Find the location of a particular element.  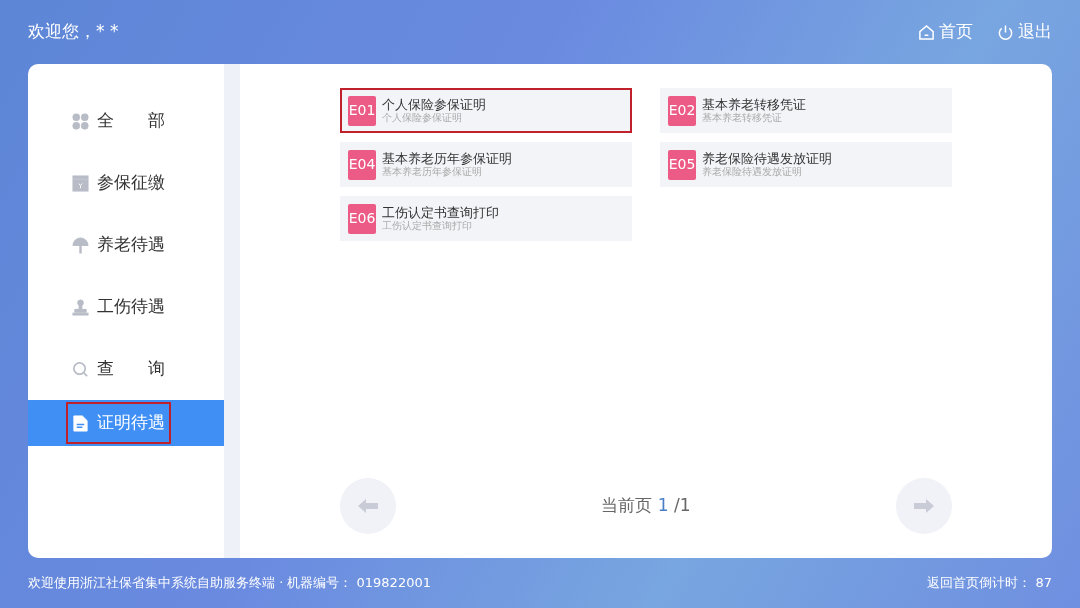

service-code: E01 is located at coordinates (362, 110).